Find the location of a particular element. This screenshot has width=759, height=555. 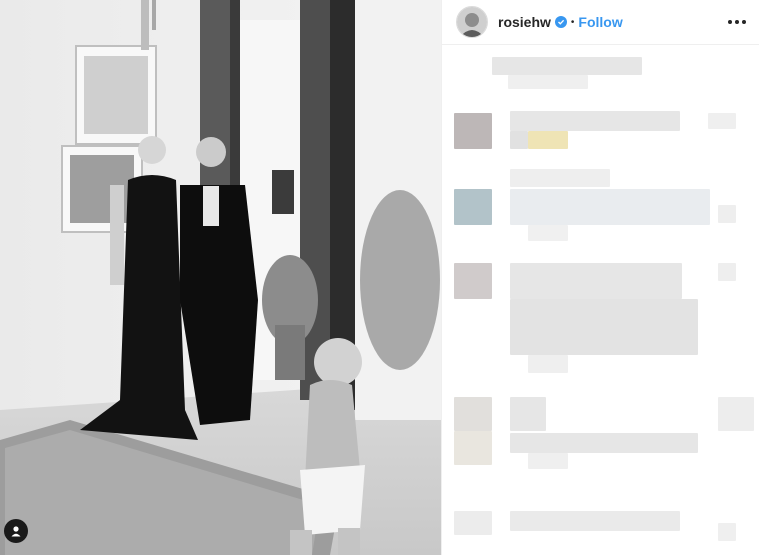

verified-badge-icon is located at coordinates (560, 22).